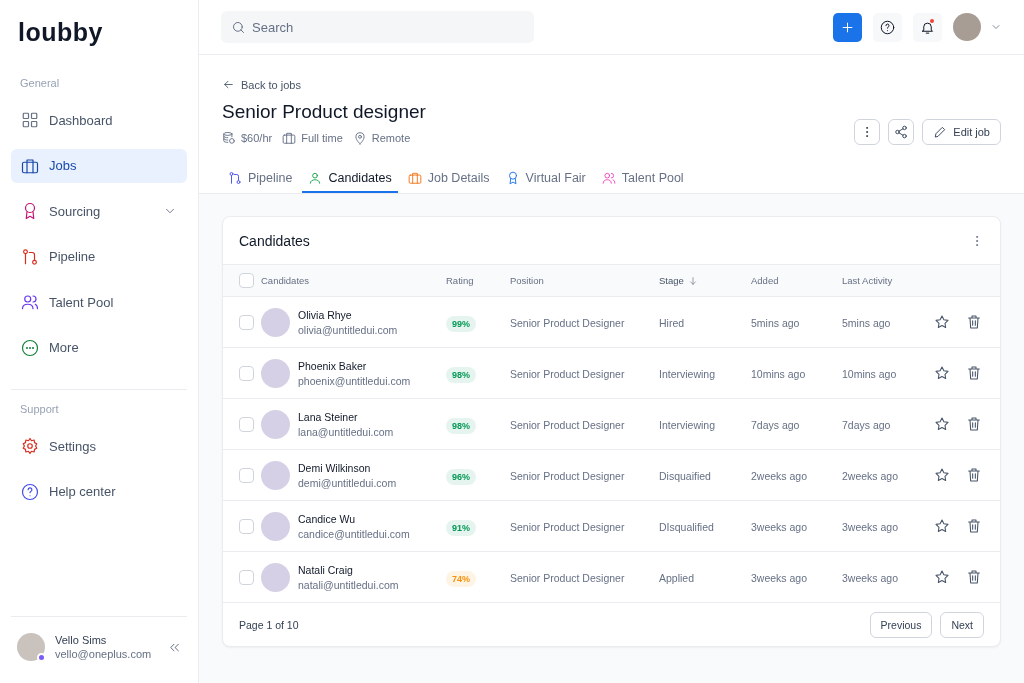 The height and width of the screenshot is (683, 1024). What do you see at coordinates (461, 375) in the screenshot?
I see `rating-badge: 98%` at bounding box center [461, 375].